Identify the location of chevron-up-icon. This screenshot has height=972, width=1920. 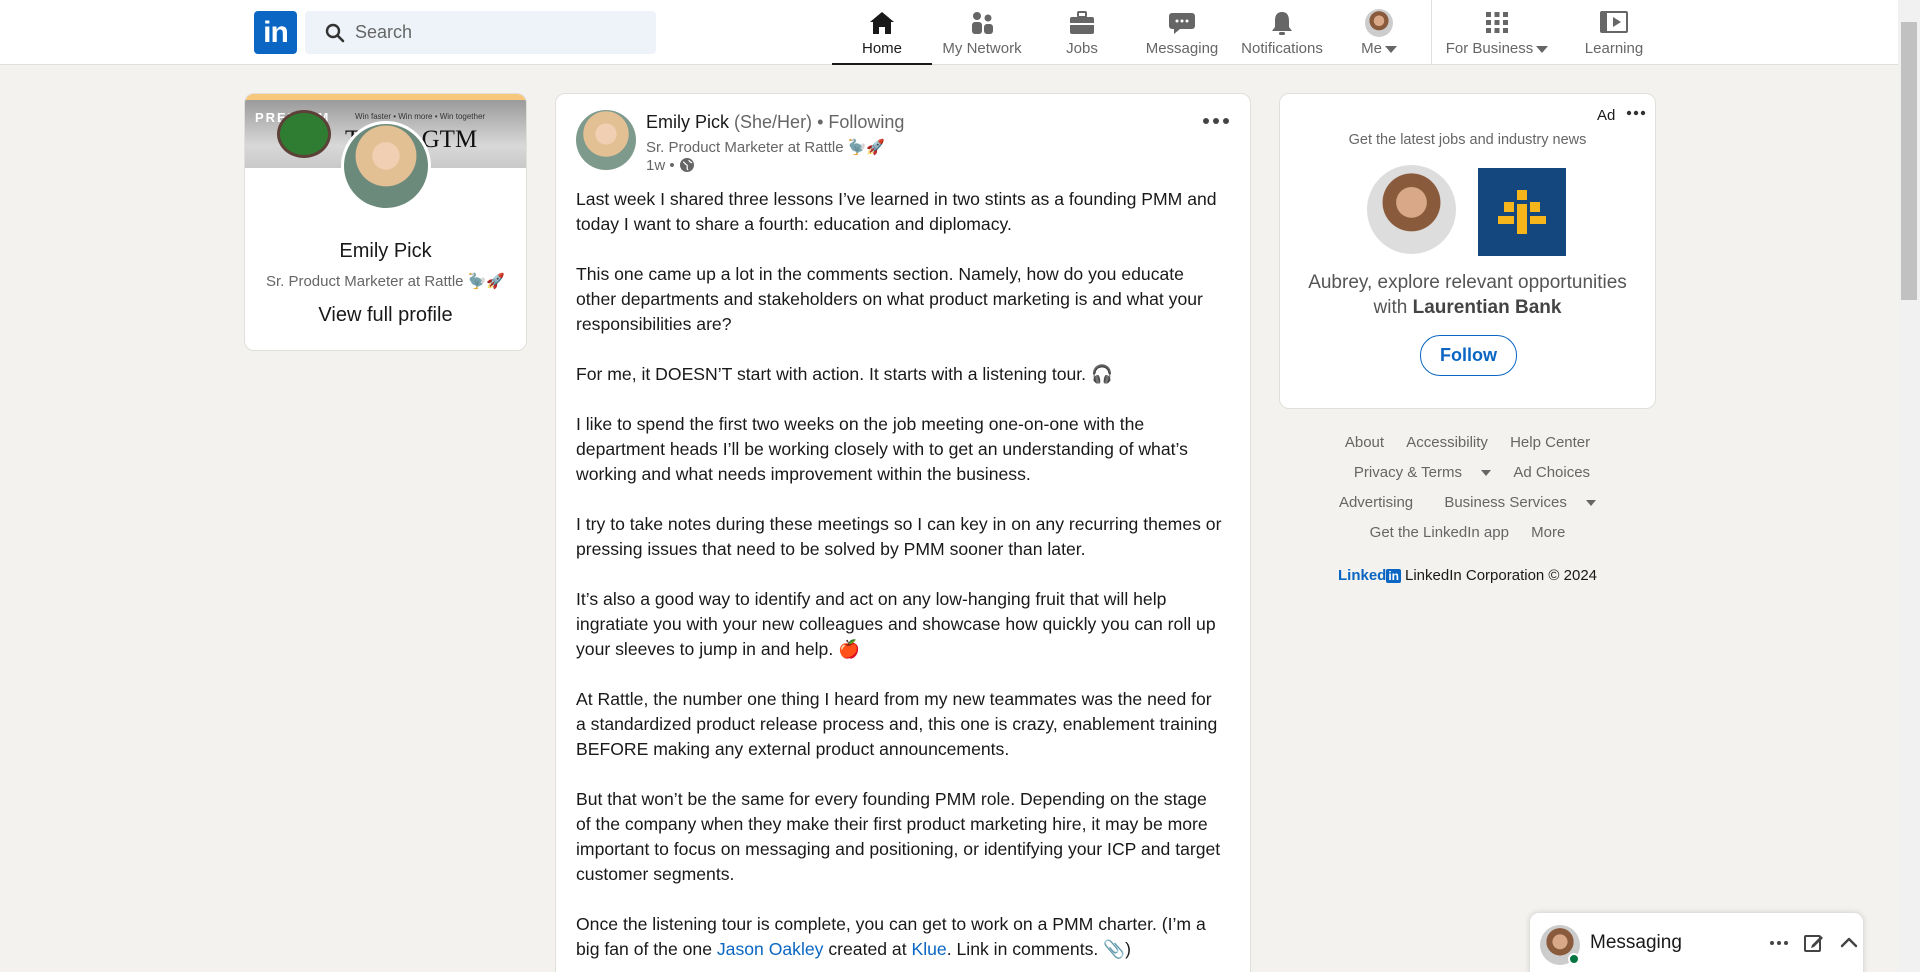
(1849, 943).